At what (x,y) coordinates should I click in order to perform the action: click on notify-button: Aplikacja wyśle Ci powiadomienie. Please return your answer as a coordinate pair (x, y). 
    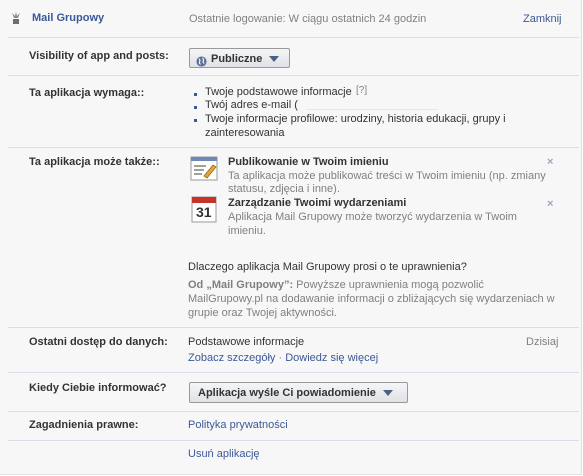
    Looking at the image, I should click on (298, 392).